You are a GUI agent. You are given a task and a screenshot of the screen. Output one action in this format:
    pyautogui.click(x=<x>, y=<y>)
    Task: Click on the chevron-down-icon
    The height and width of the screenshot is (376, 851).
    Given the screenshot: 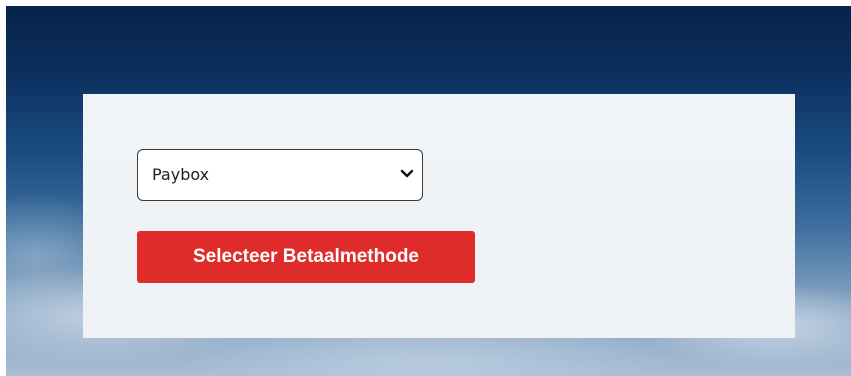 What is the action you would take?
    pyautogui.click(x=407, y=173)
    